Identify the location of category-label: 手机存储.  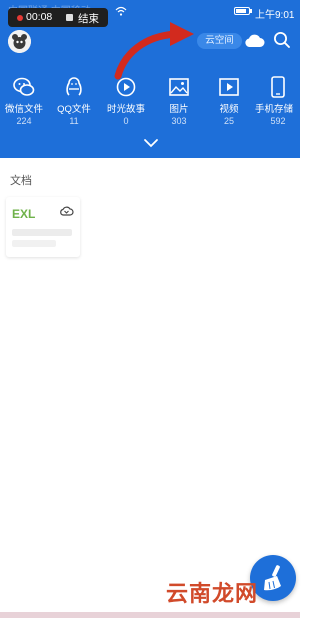
(274, 109).